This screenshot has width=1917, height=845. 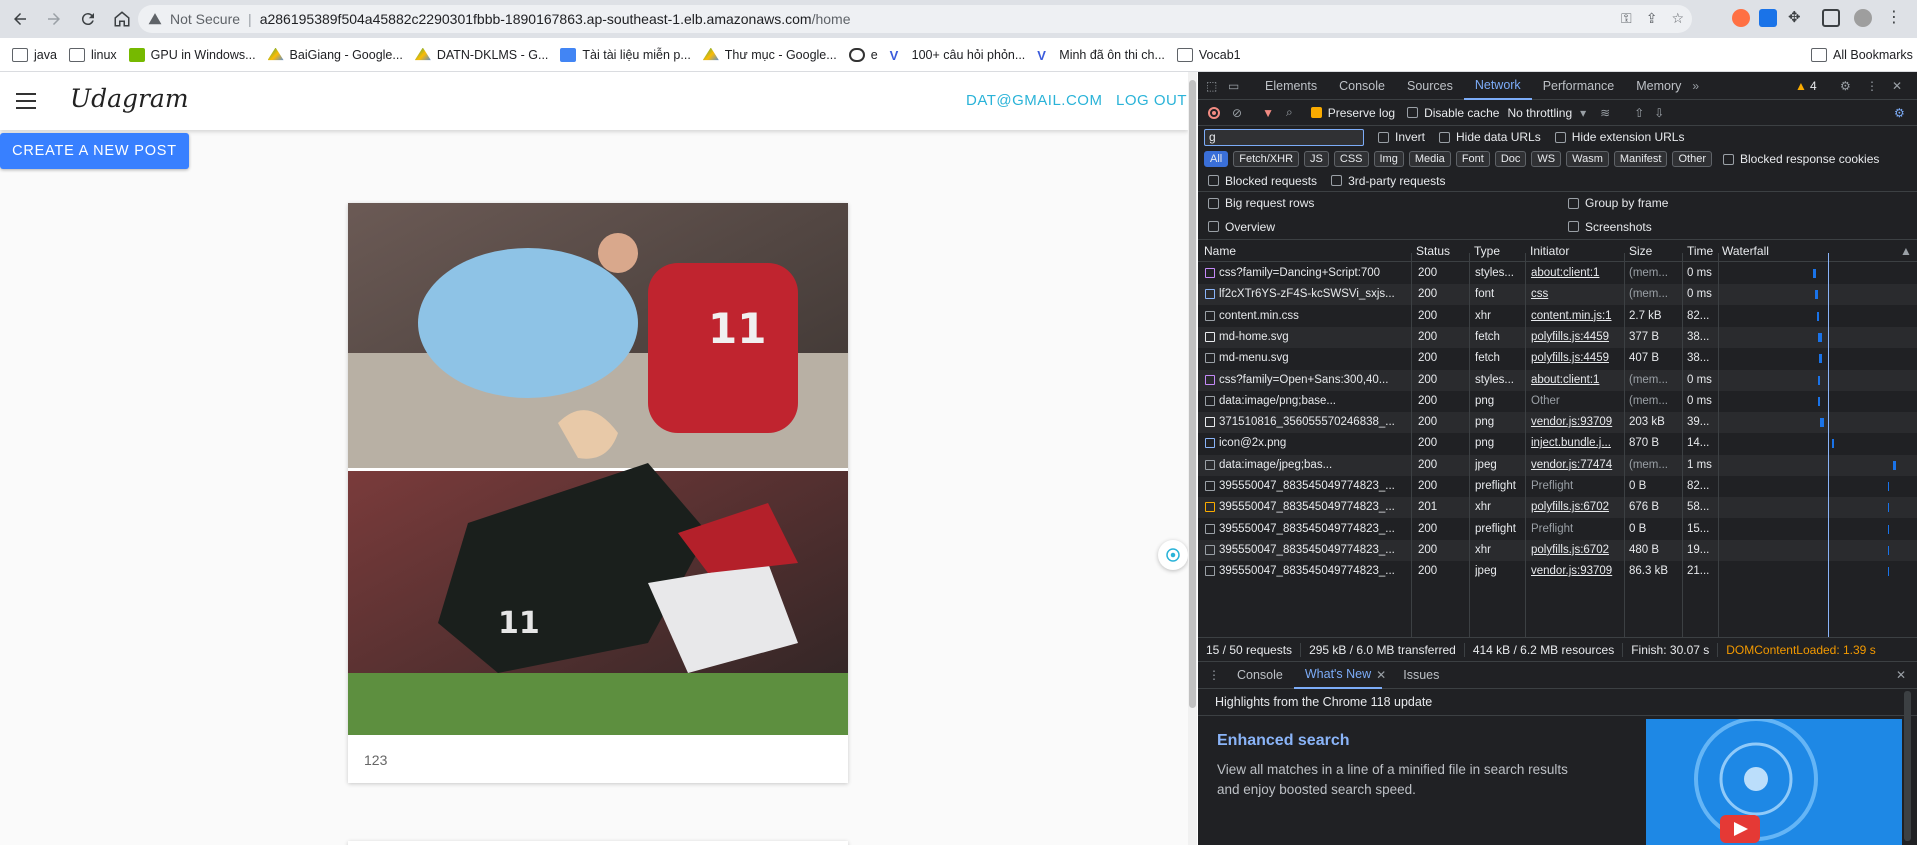 What do you see at coordinates (1388, 159) in the screenshot?
I see `filter-img: Img` at bounding box center [1388, 159].